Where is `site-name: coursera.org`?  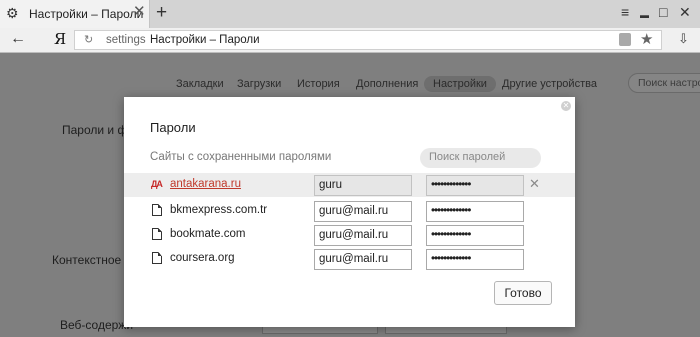 site-name: coursera.org is located at coordinates (202, 258).